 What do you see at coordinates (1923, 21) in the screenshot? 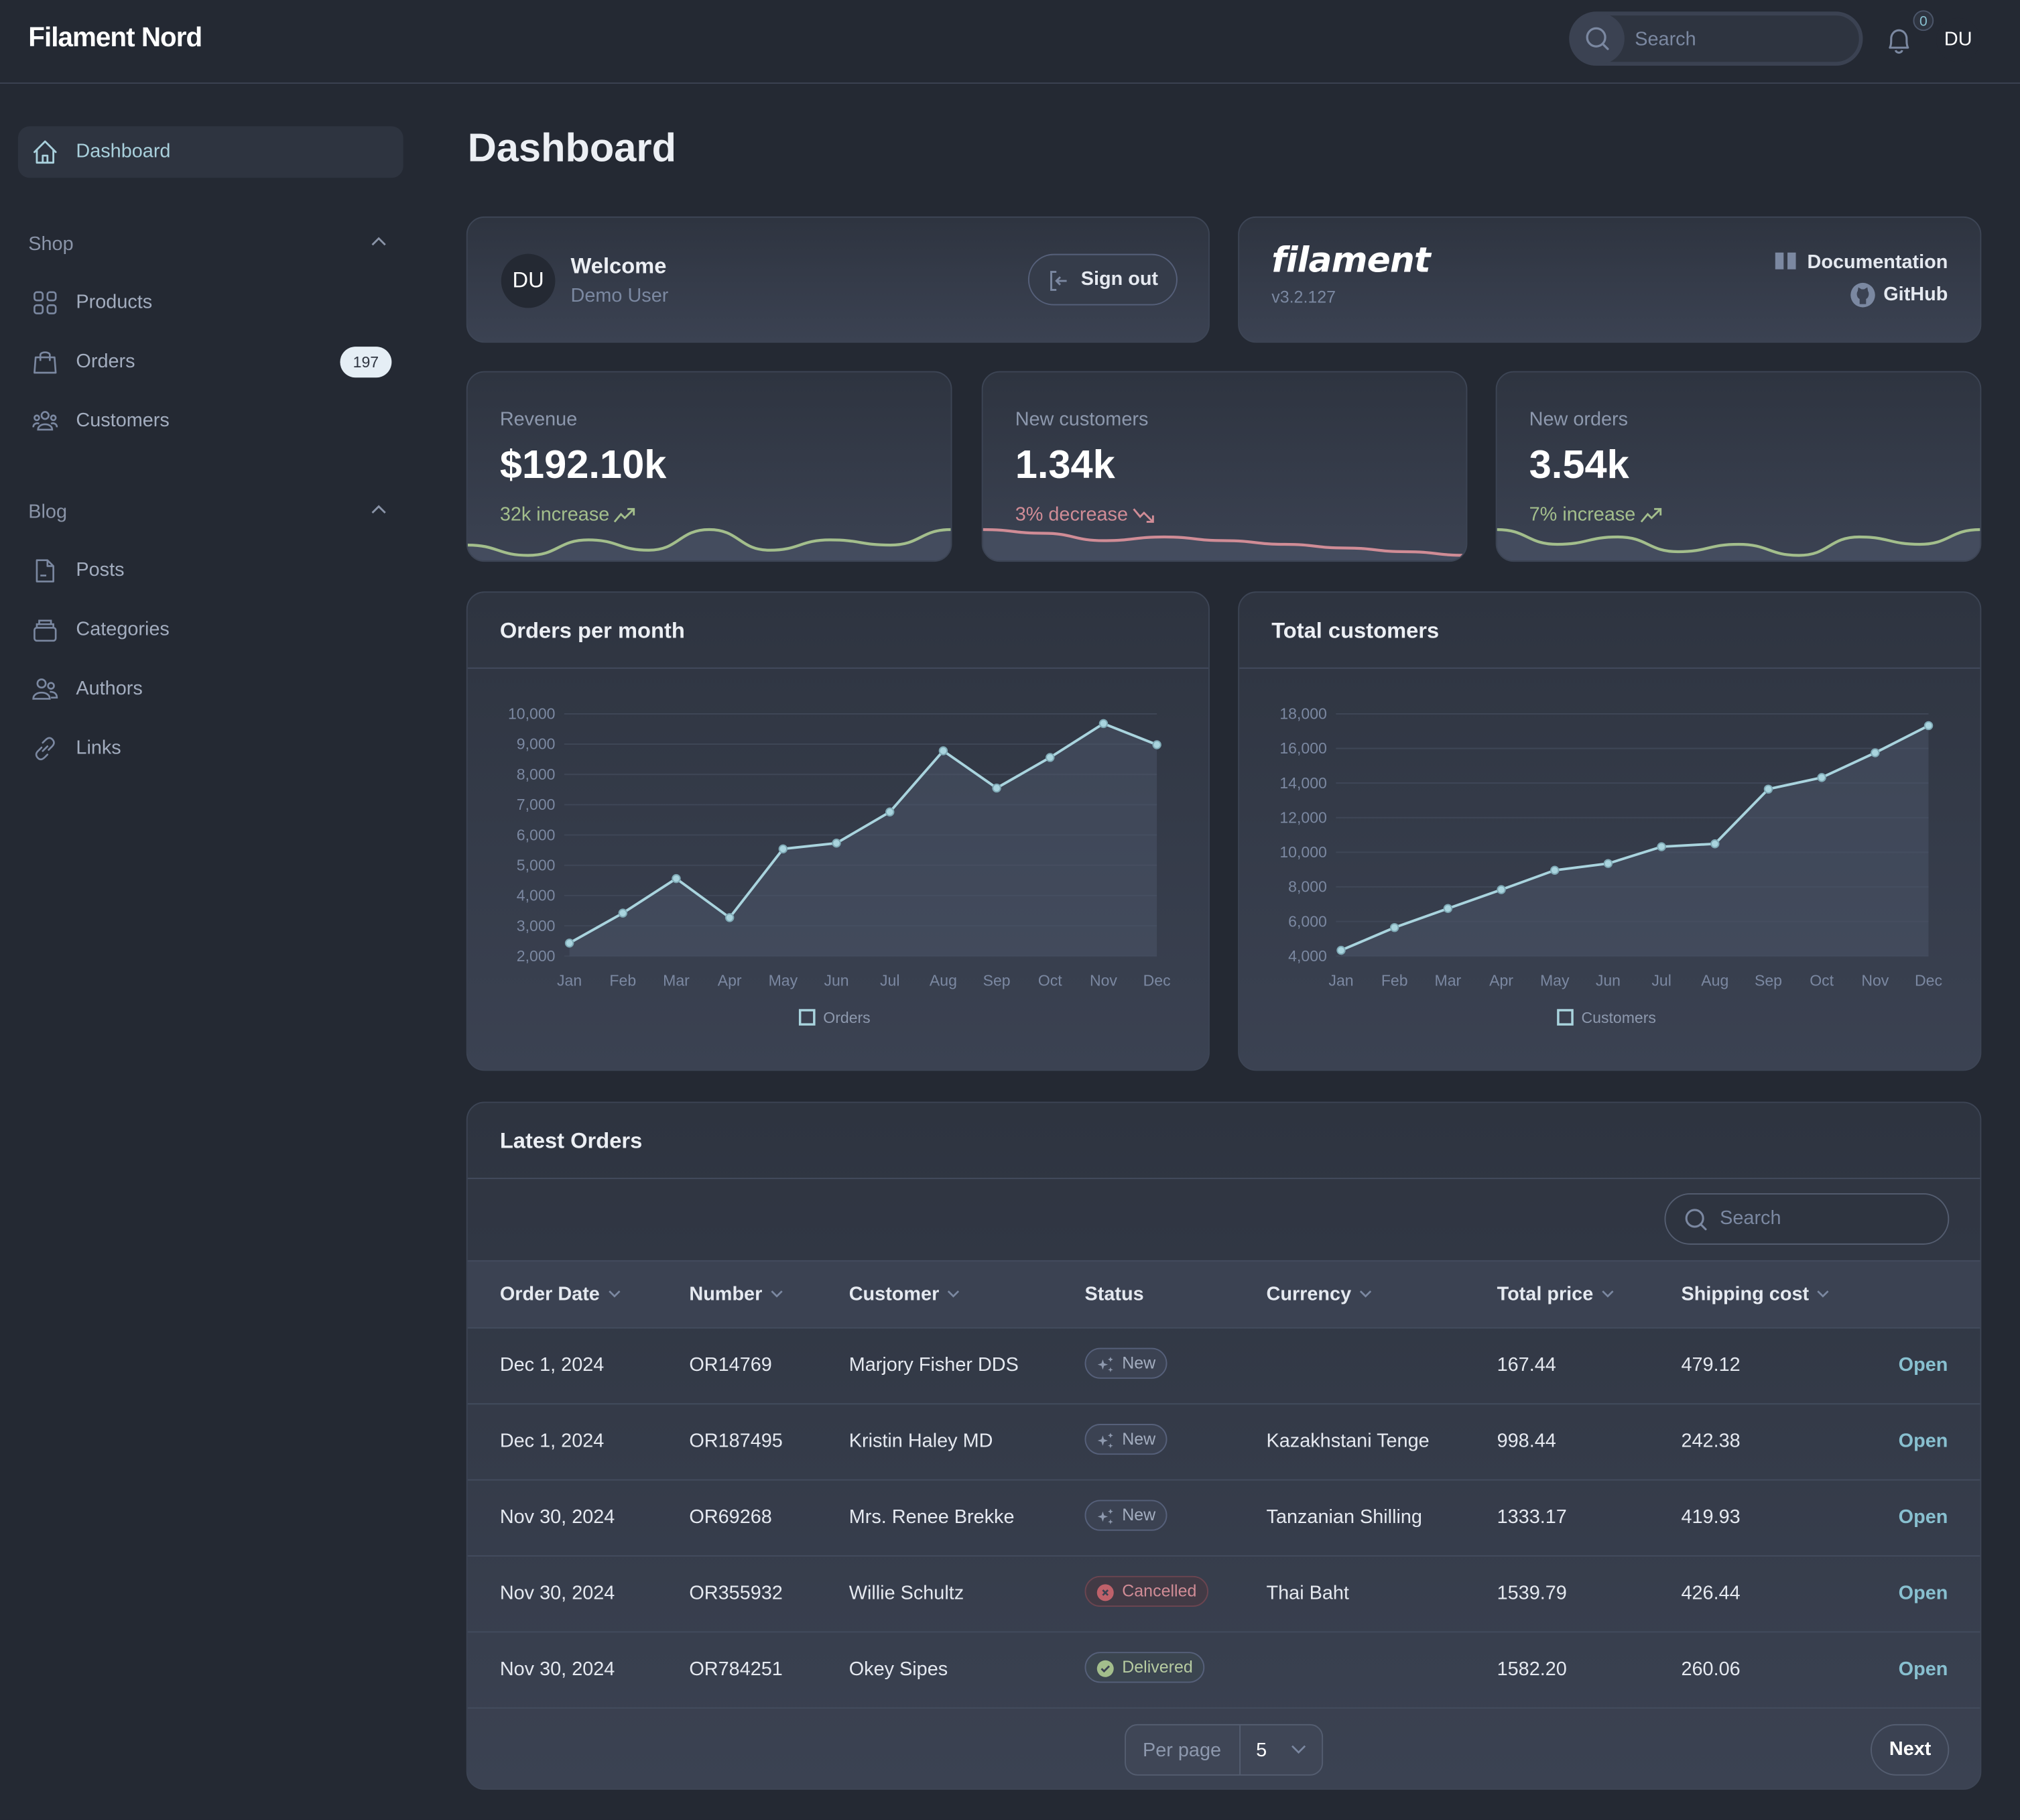
I see `notifications-badge: 0` at bounding box center [1923, 21].